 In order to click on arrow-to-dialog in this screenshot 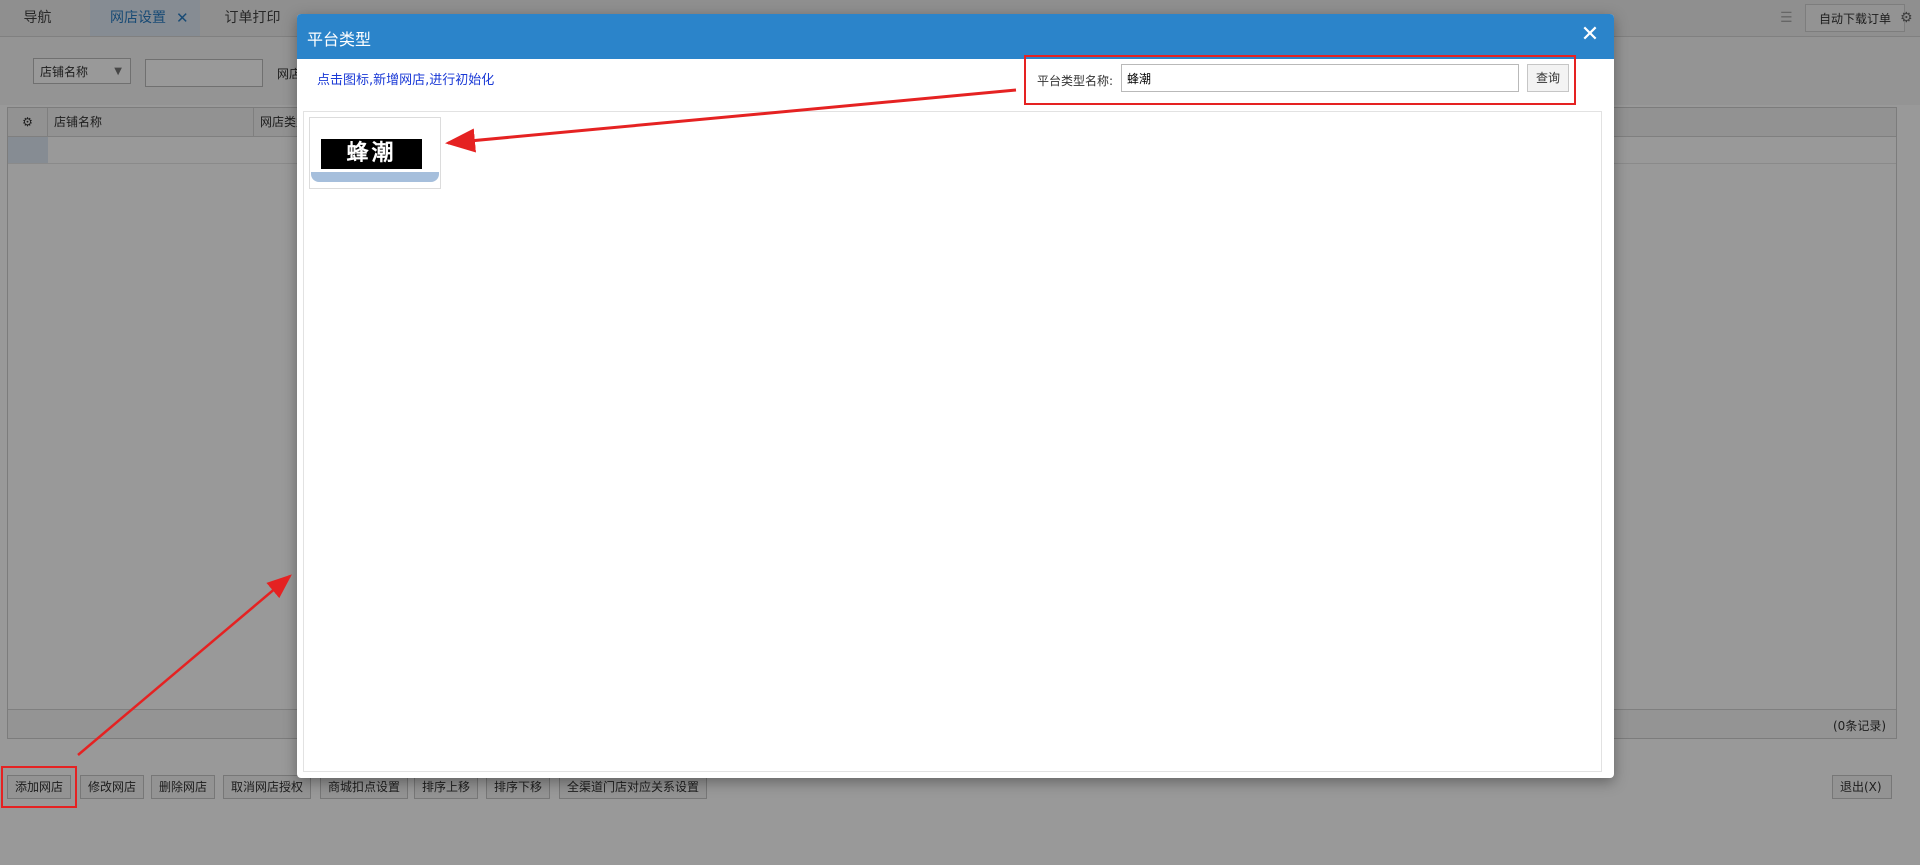, I will do `click(184, 665)`.